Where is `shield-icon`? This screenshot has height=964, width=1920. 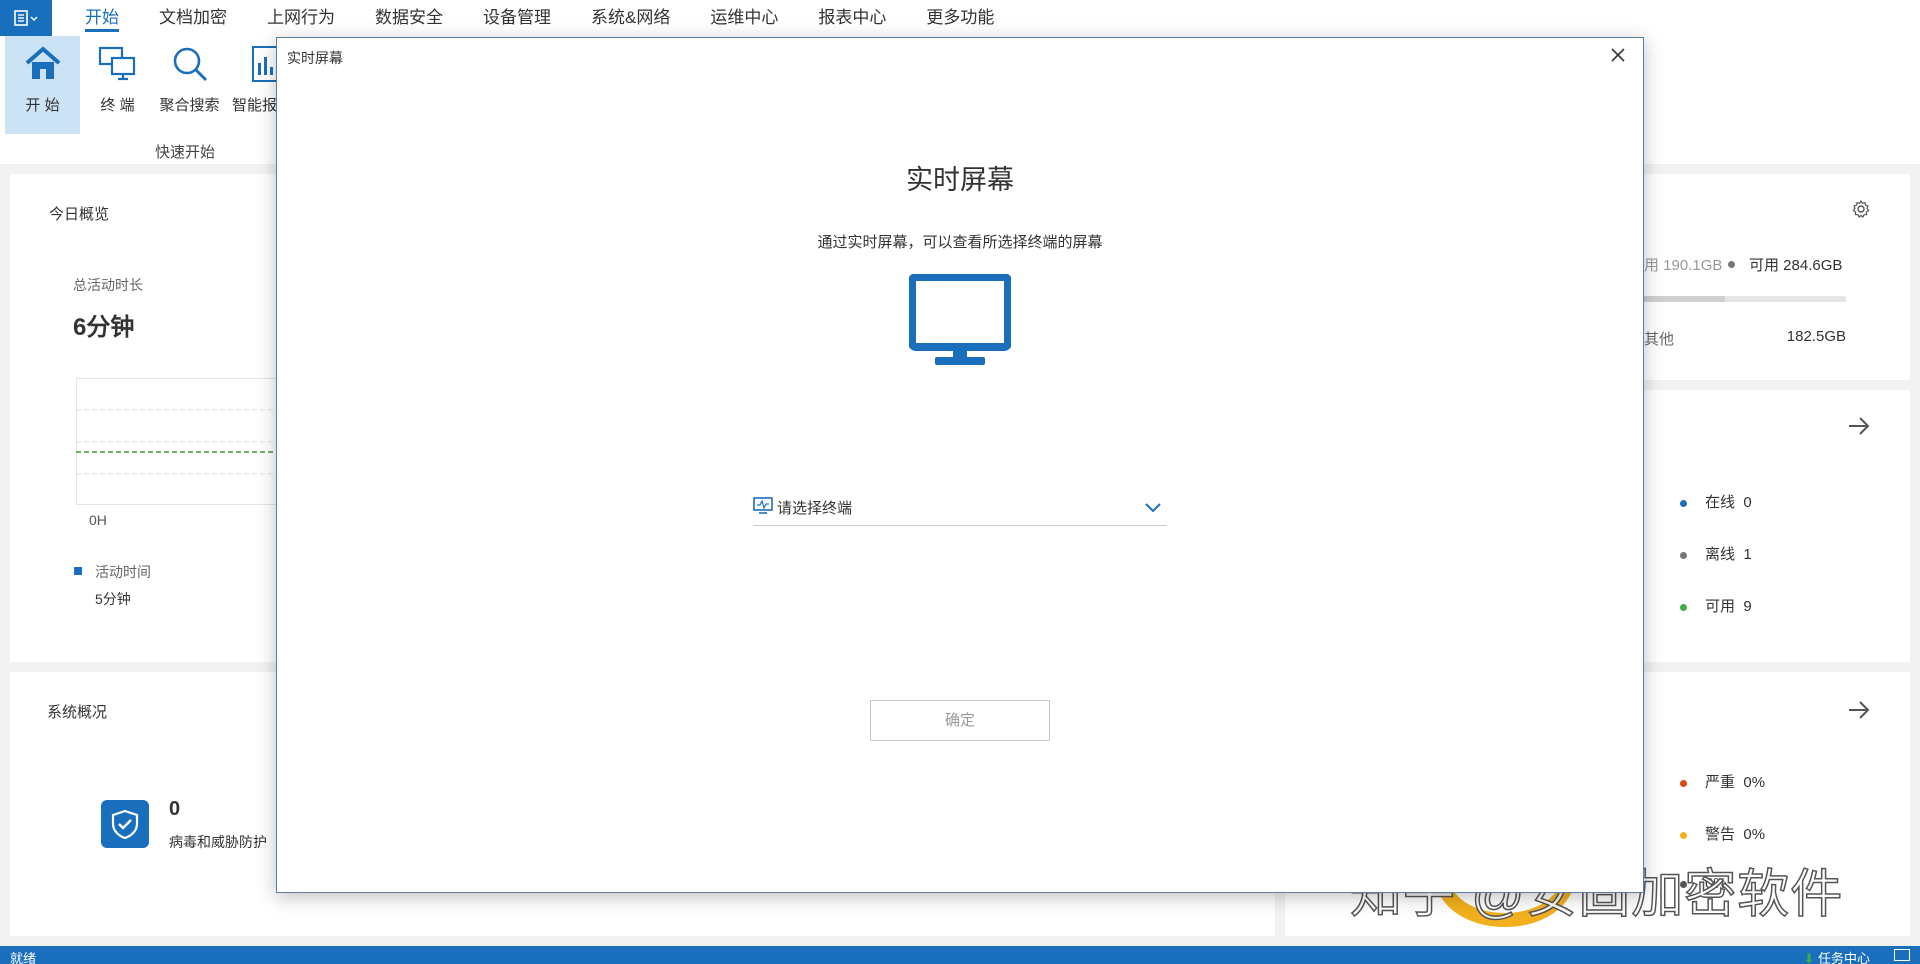 shield-icon is located at coordinates (125, 824).